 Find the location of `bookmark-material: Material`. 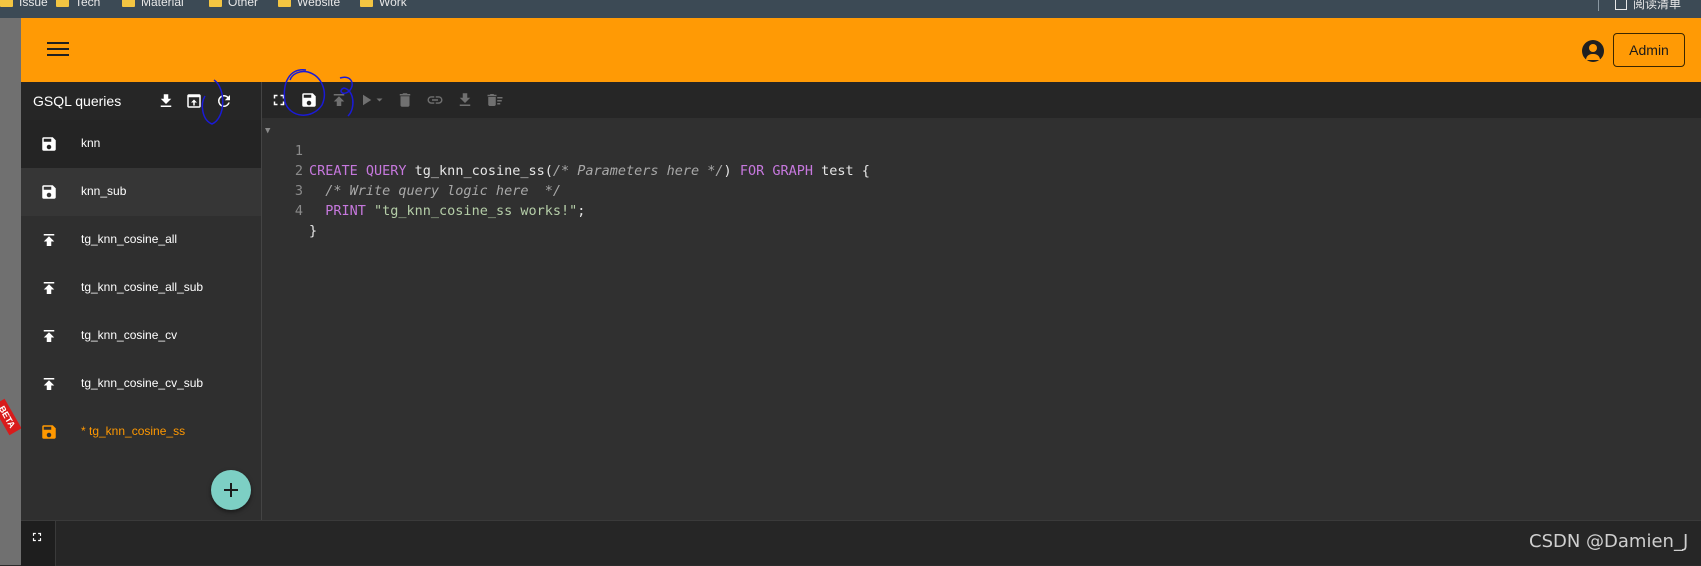

bookmark-material: Material is located at coordinates (153, 4).